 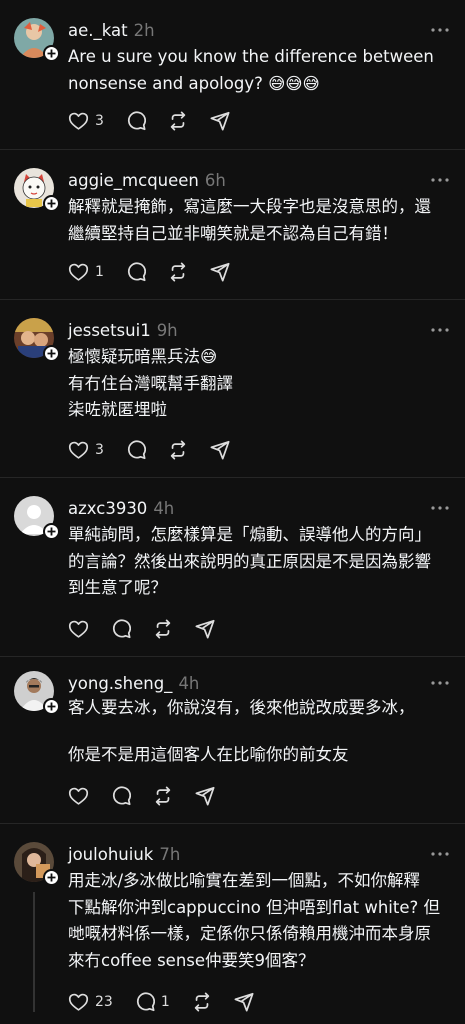 What do you see at coordinates (150, 383) in the screenshot?
I see `post-text: 極懷疑玩暗黑兵法😅 有冇住台灣嘅幫手翻譯 柒咗就匿埋啦` at bounding box center [150, 383].